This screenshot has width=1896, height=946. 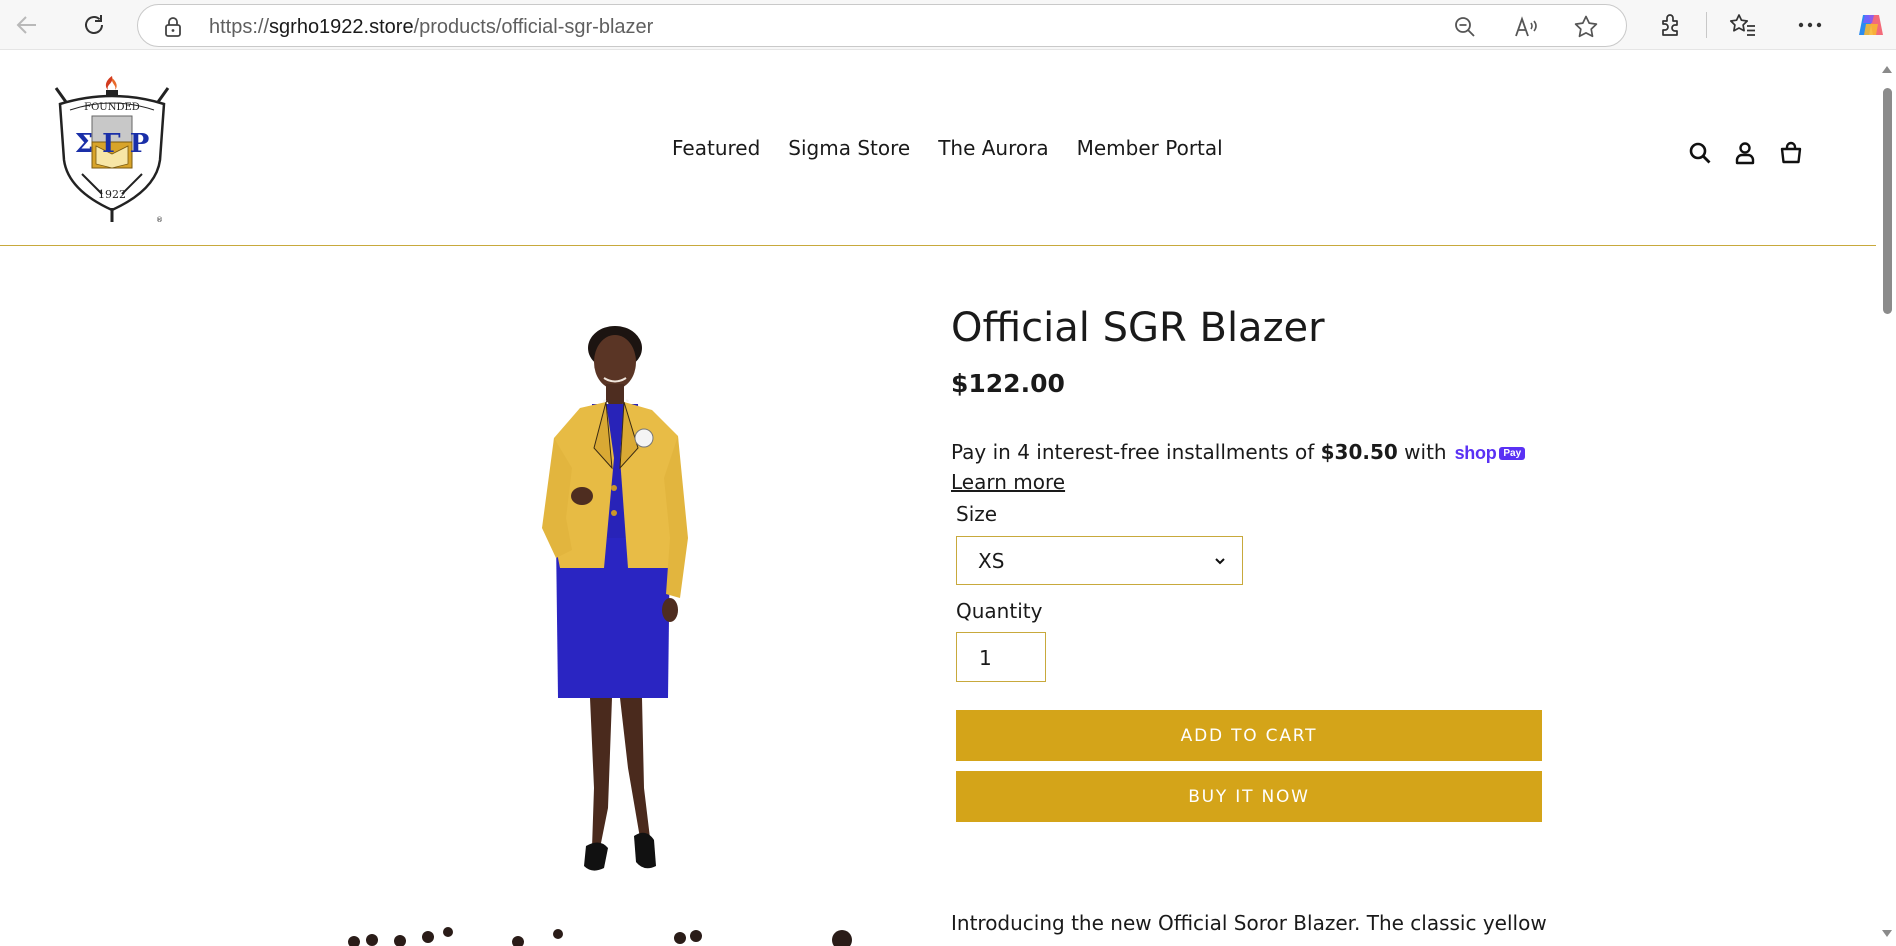 I want to click on copilot-icon, so click(x=1871, y=25).